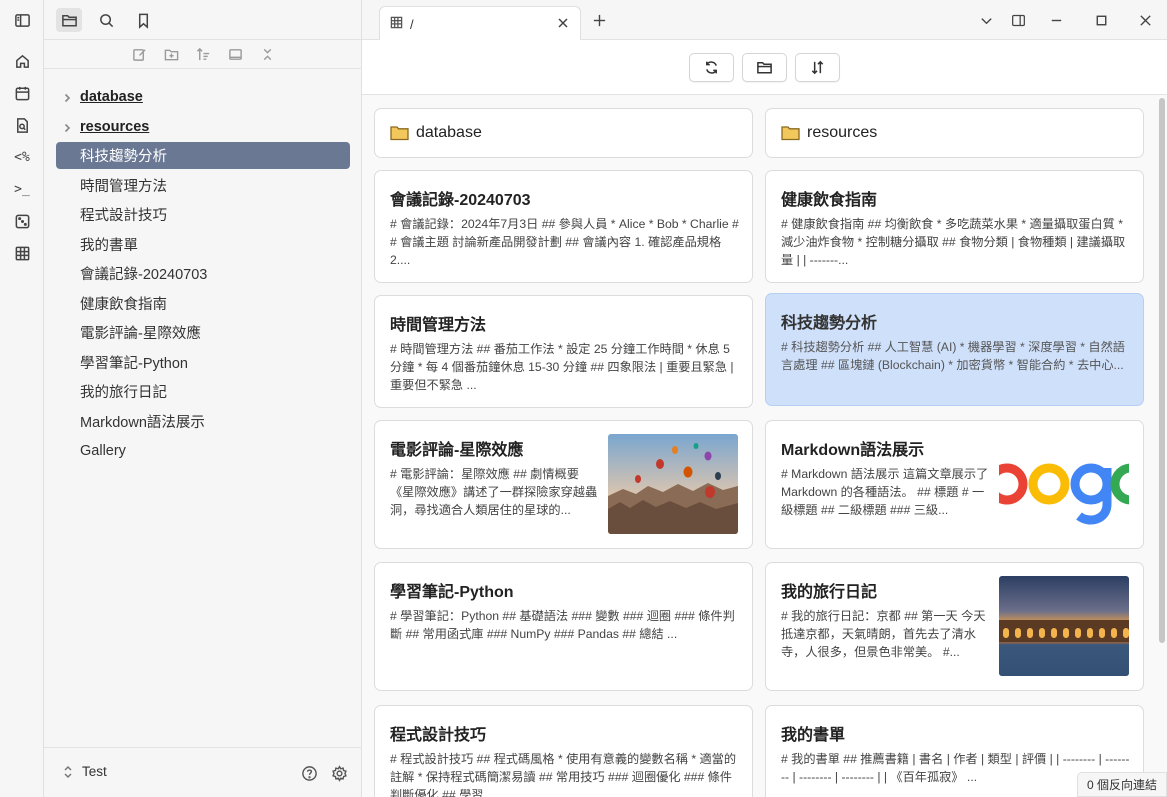 This screenshot has width=1167, height=797. What do you see at coordinates (22, 20) in the screenshot?
I see `sidebar-toggle-icon` at bounding box center [22, 20].